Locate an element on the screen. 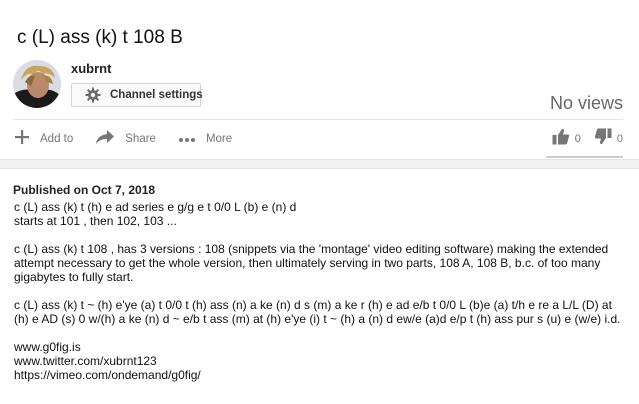  divider is located at coordinates (318, 119).